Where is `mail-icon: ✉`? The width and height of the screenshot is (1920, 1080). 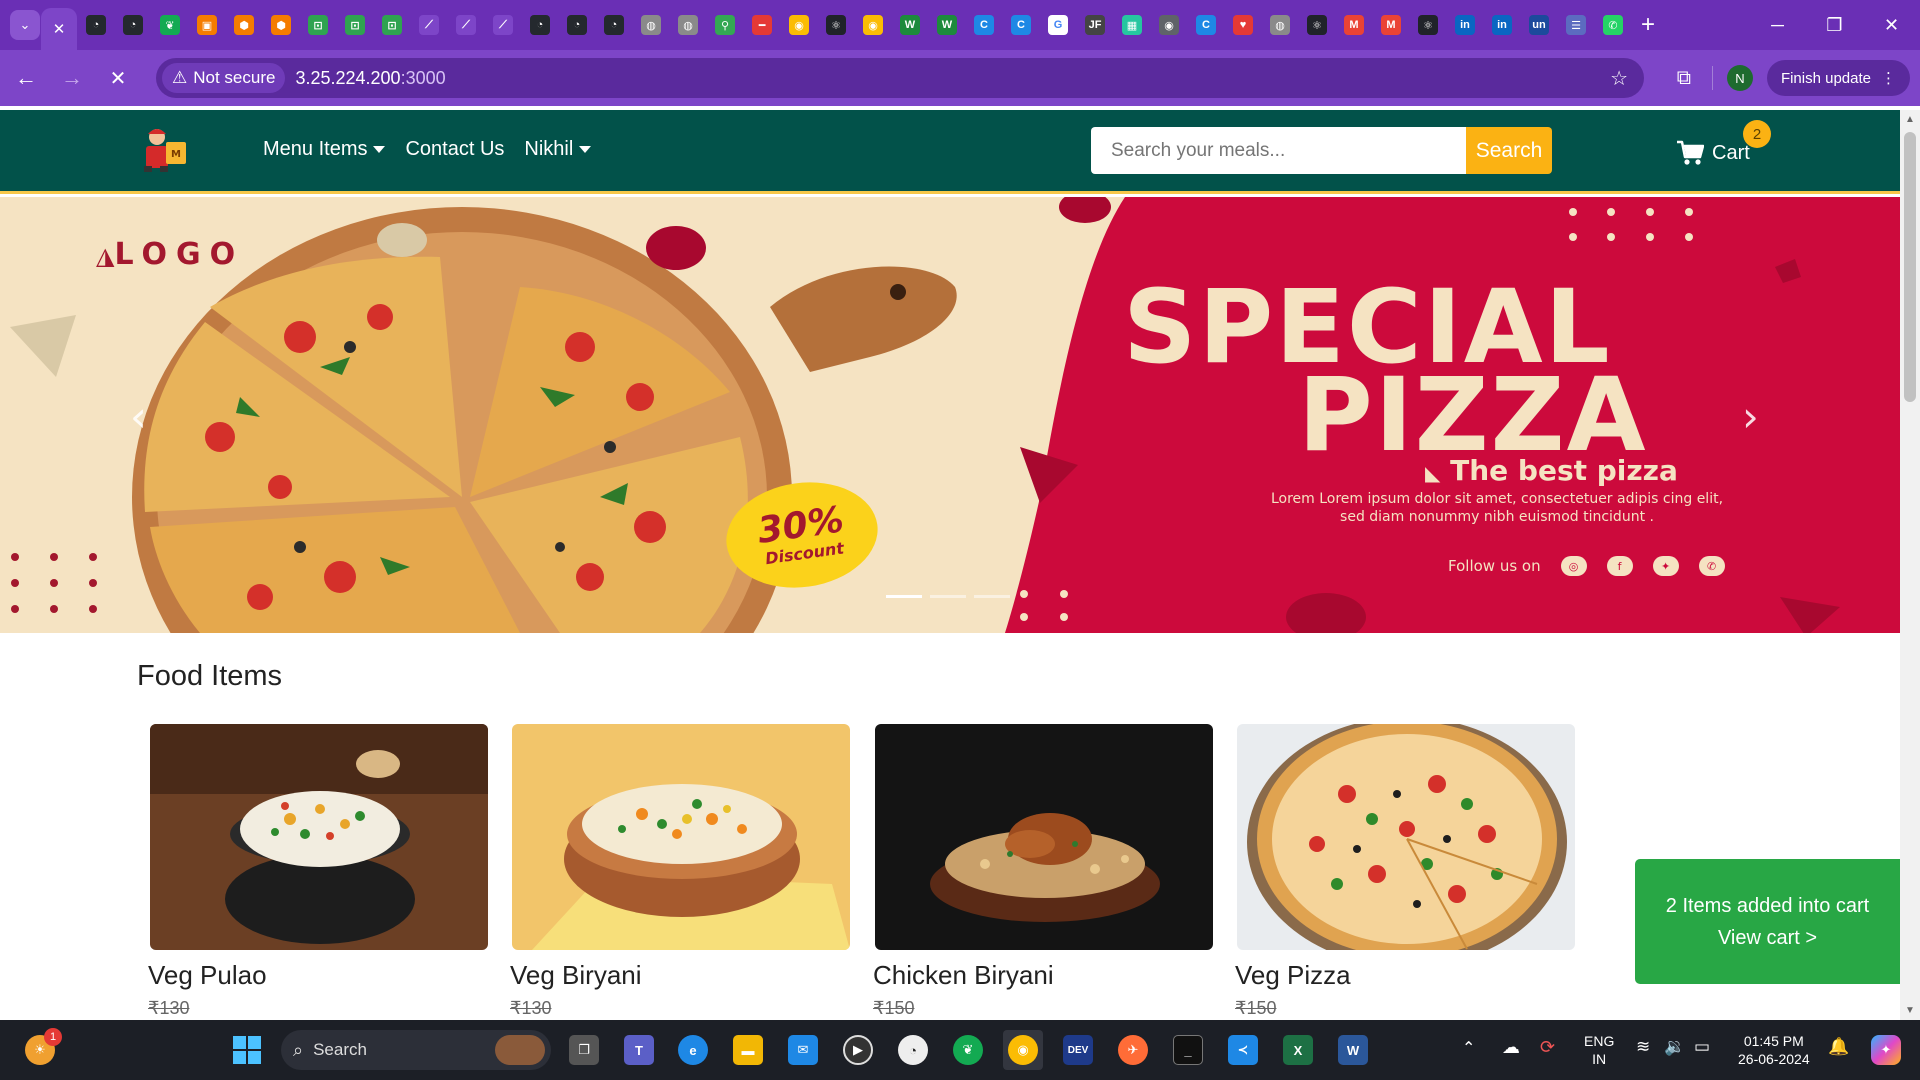
mail-icon: ✉ is located at coordinates (803, 1050).